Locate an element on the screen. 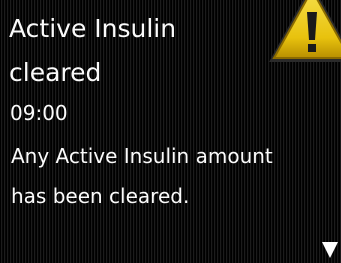 This screenshot has width=341, height=263. alert-title-line-2: cleared is located at coordinates (55, 72).